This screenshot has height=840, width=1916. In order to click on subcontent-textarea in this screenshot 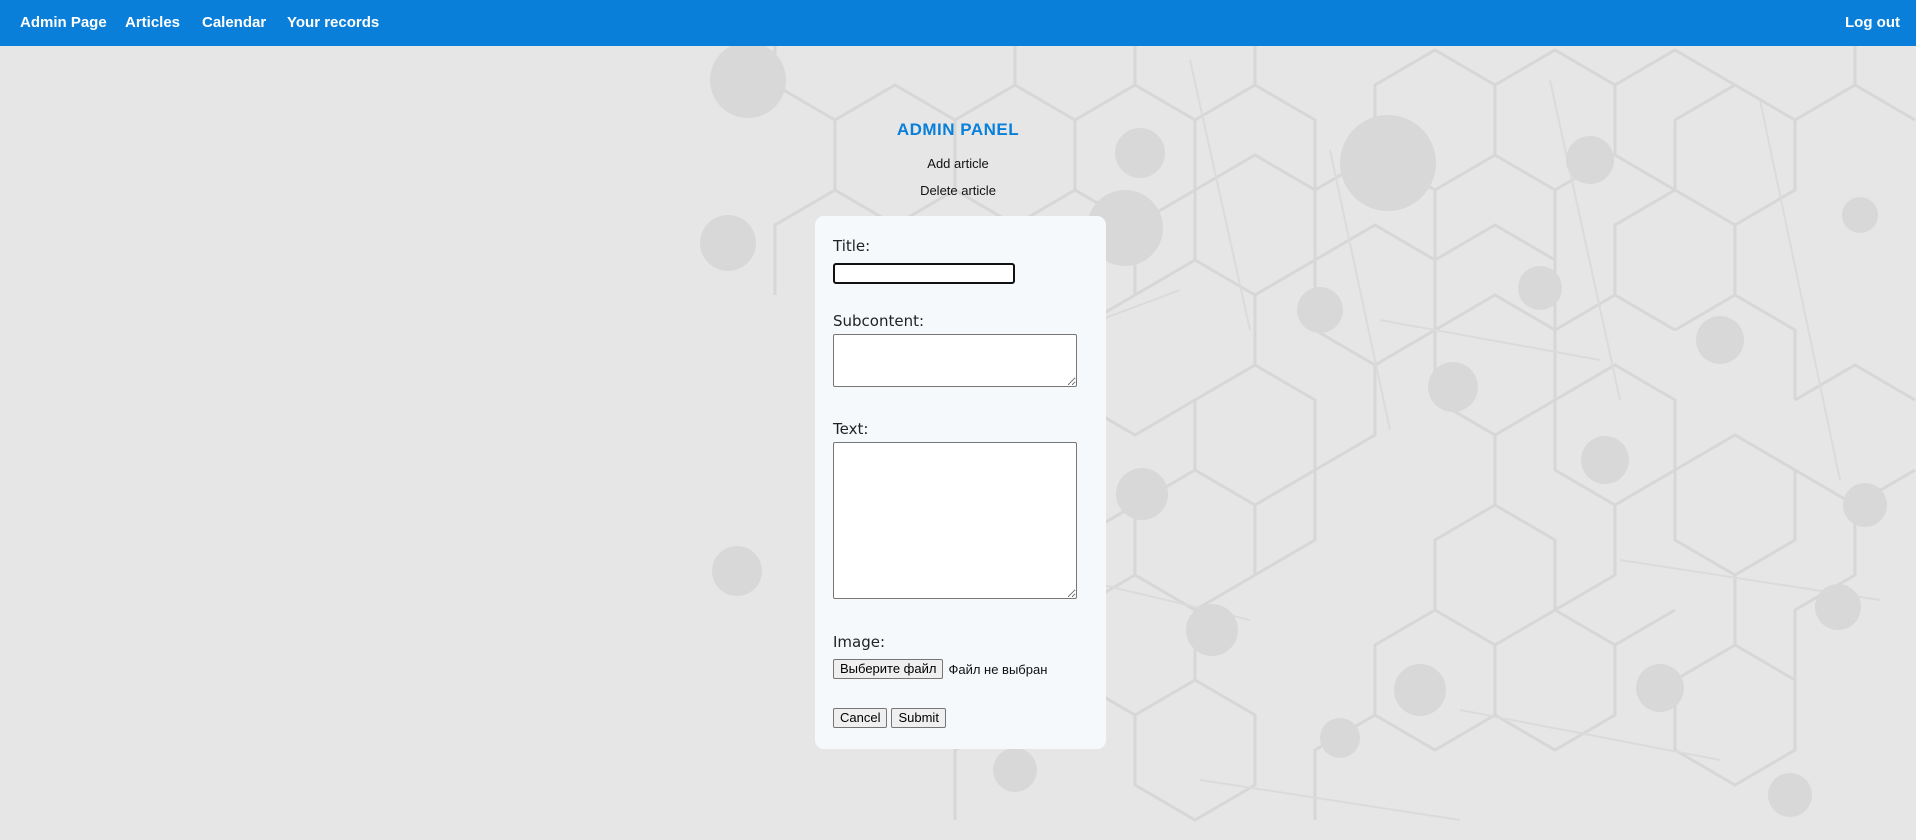, I will do `click(955, 360)`.